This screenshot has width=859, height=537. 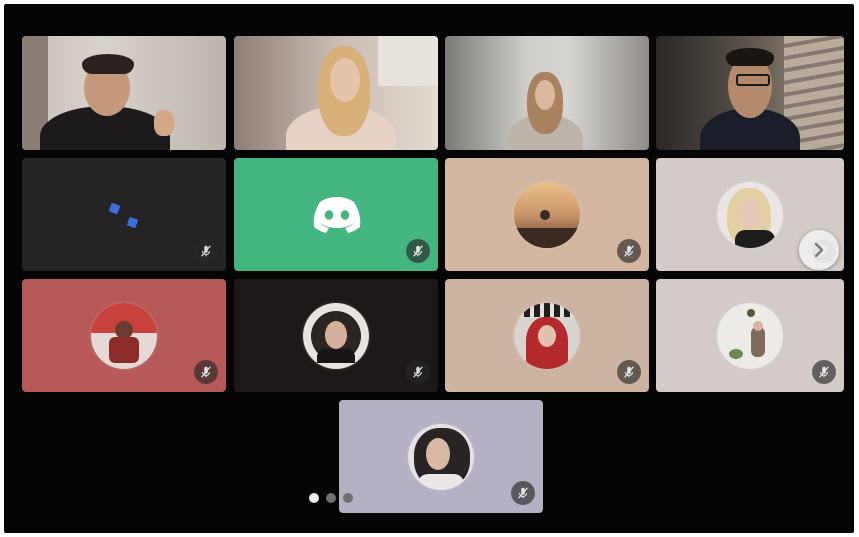 I want to click on page-dot-active, so click(x=314, y=498).